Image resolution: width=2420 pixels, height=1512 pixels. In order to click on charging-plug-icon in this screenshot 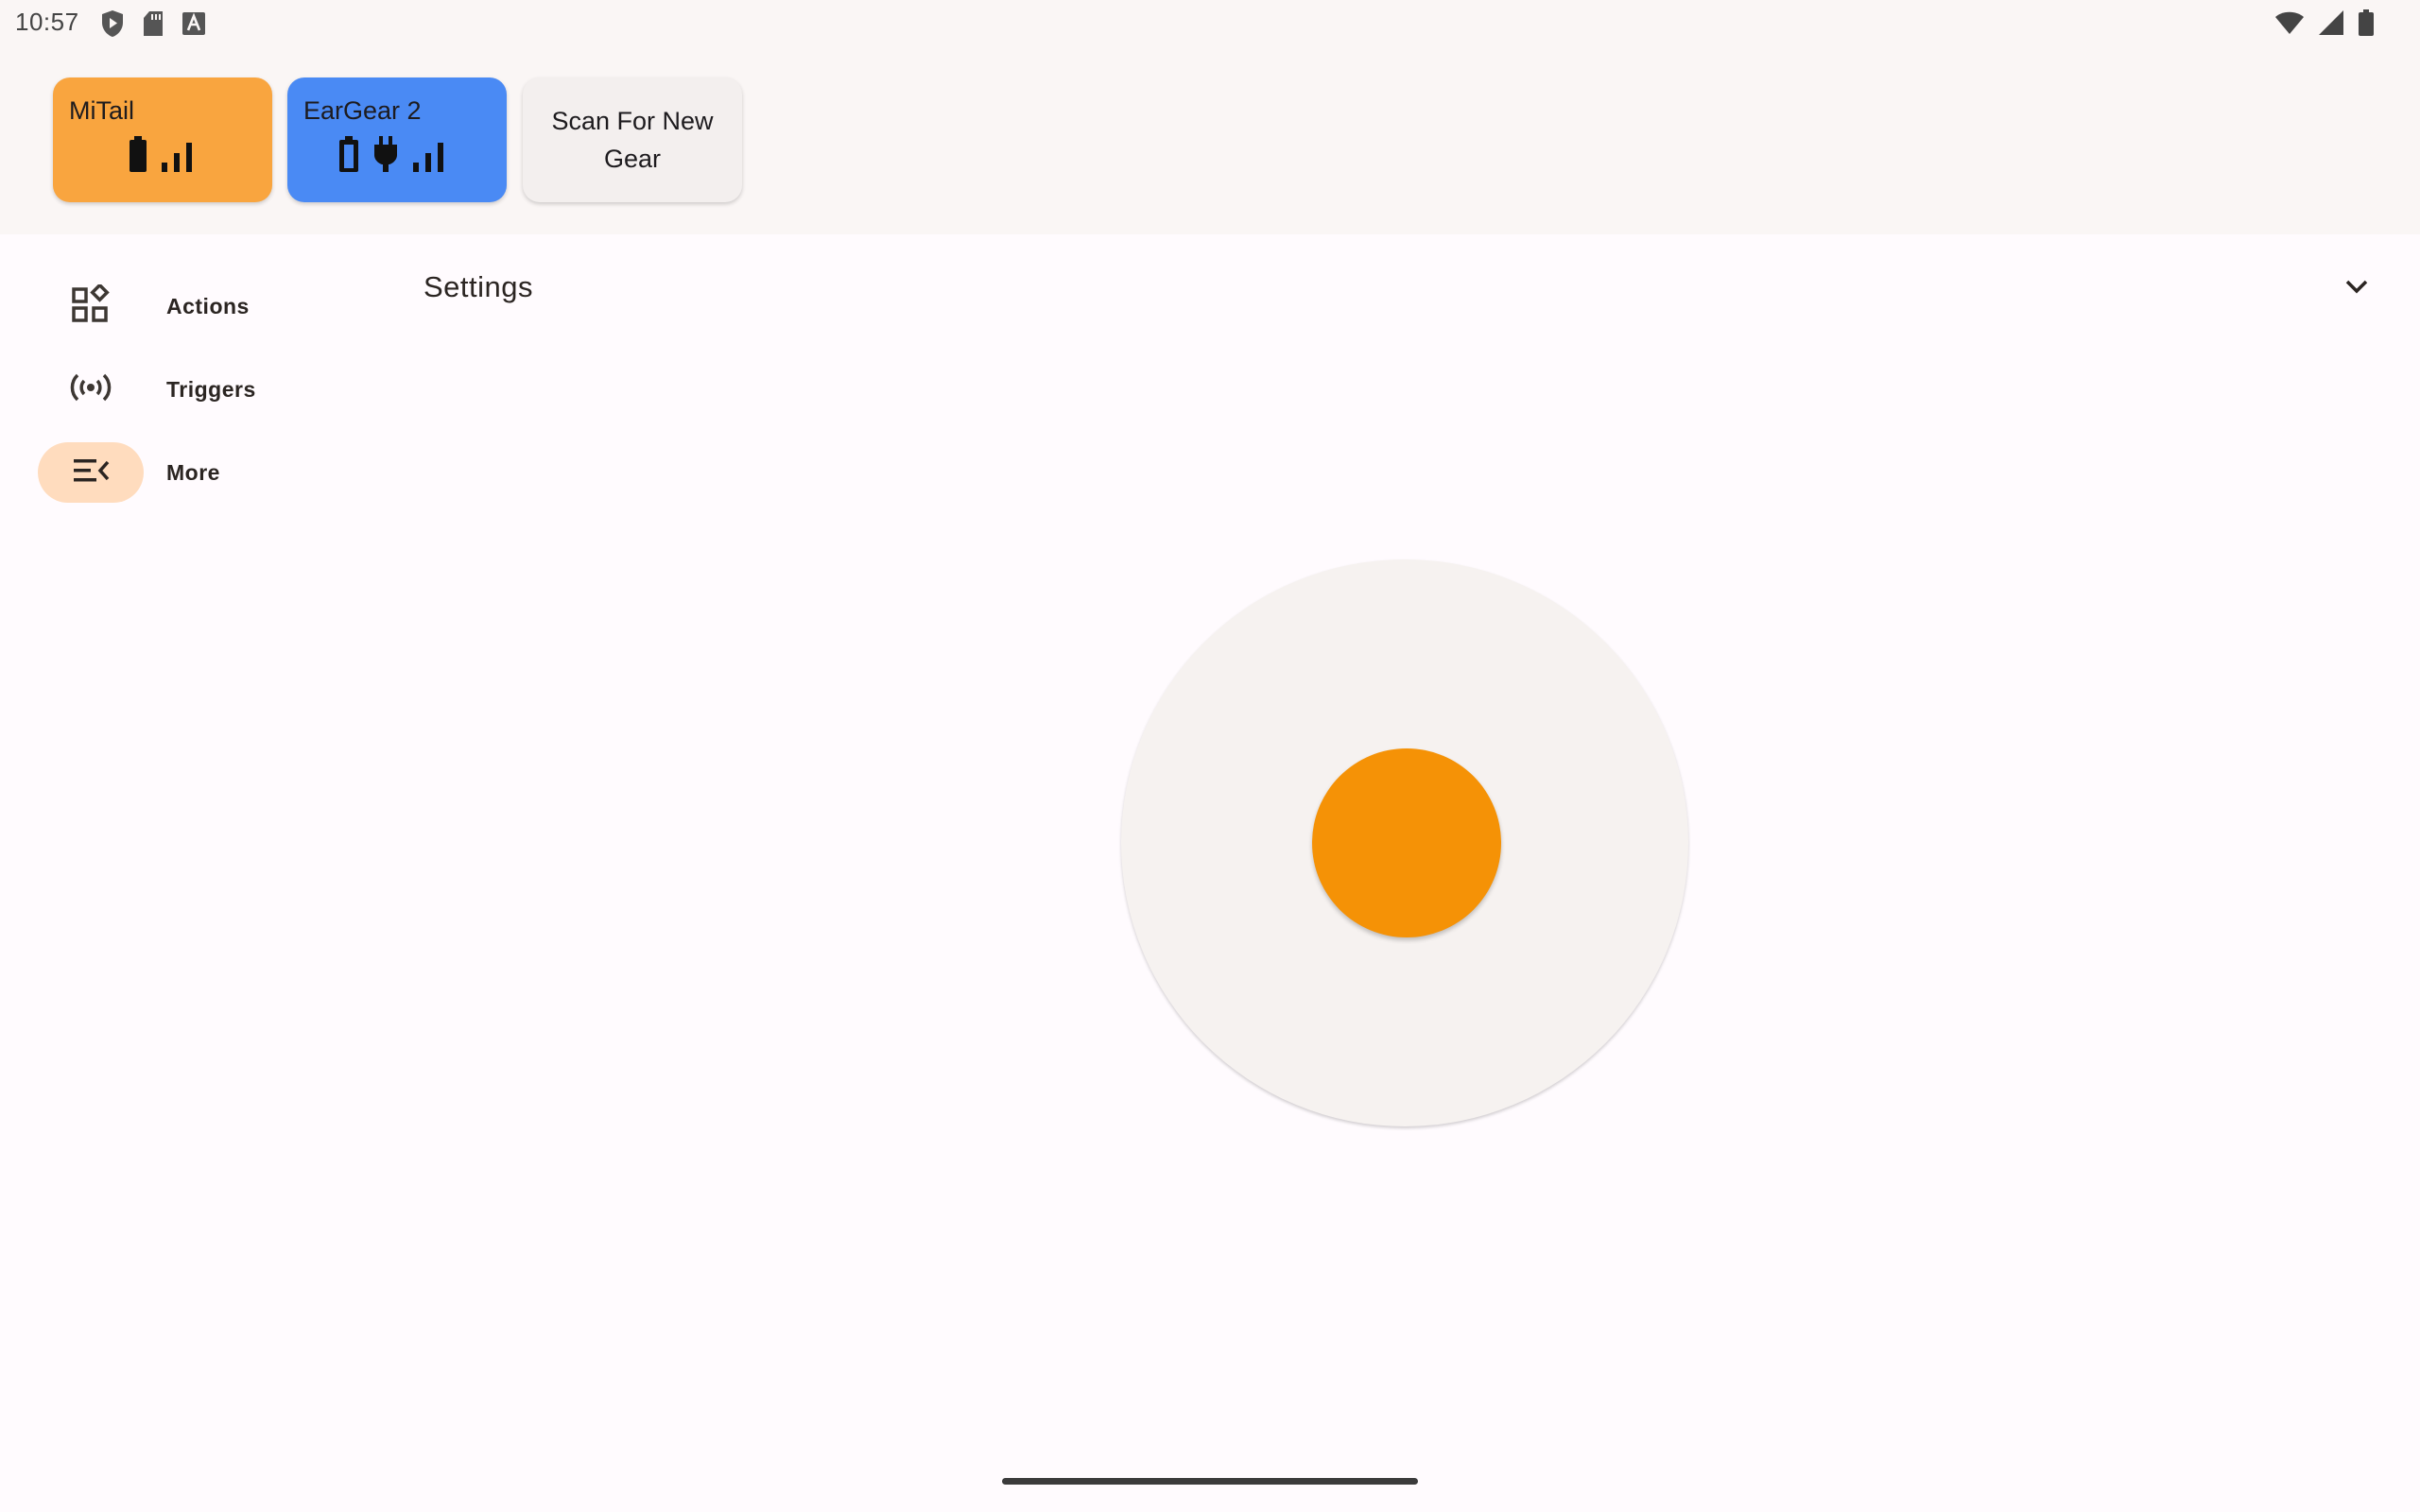, I will do `click(385, 156)`.